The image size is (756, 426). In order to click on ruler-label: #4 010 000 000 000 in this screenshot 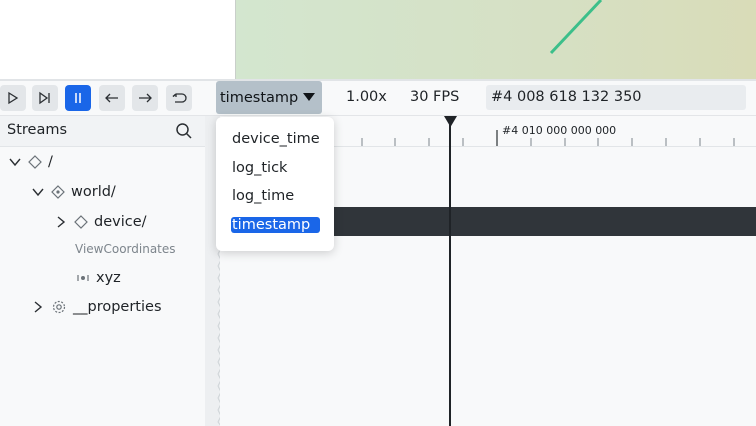, I will do `click(559, 130)`.